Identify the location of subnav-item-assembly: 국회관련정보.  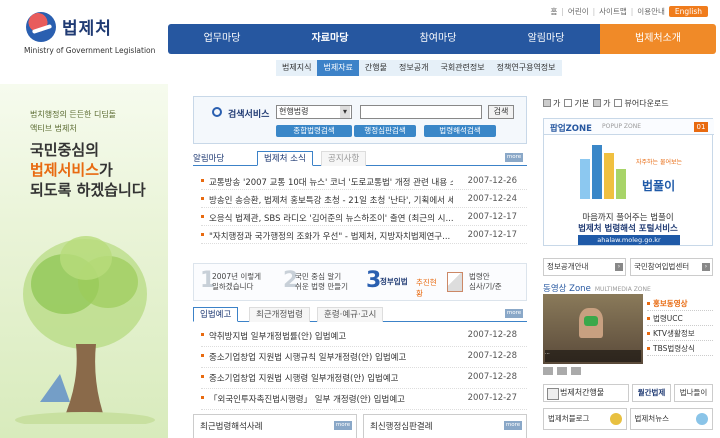
(462, 68).